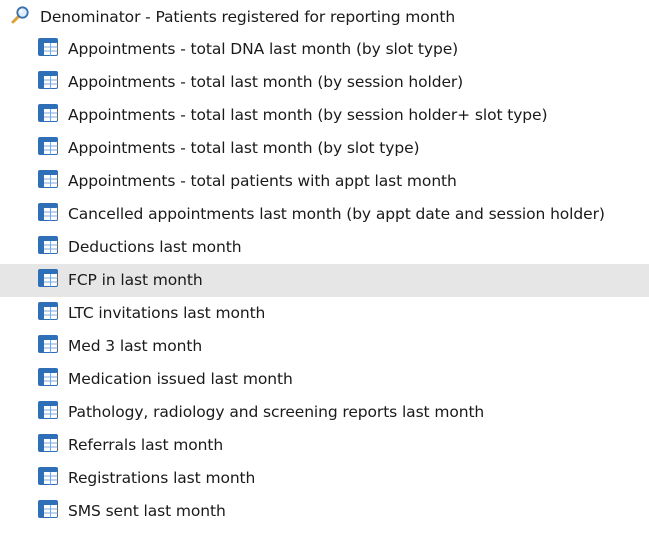 The width and height of the screenshot is (649, 538). I want to click on tree-item-label: Medication issued last month, so click(180, 379).